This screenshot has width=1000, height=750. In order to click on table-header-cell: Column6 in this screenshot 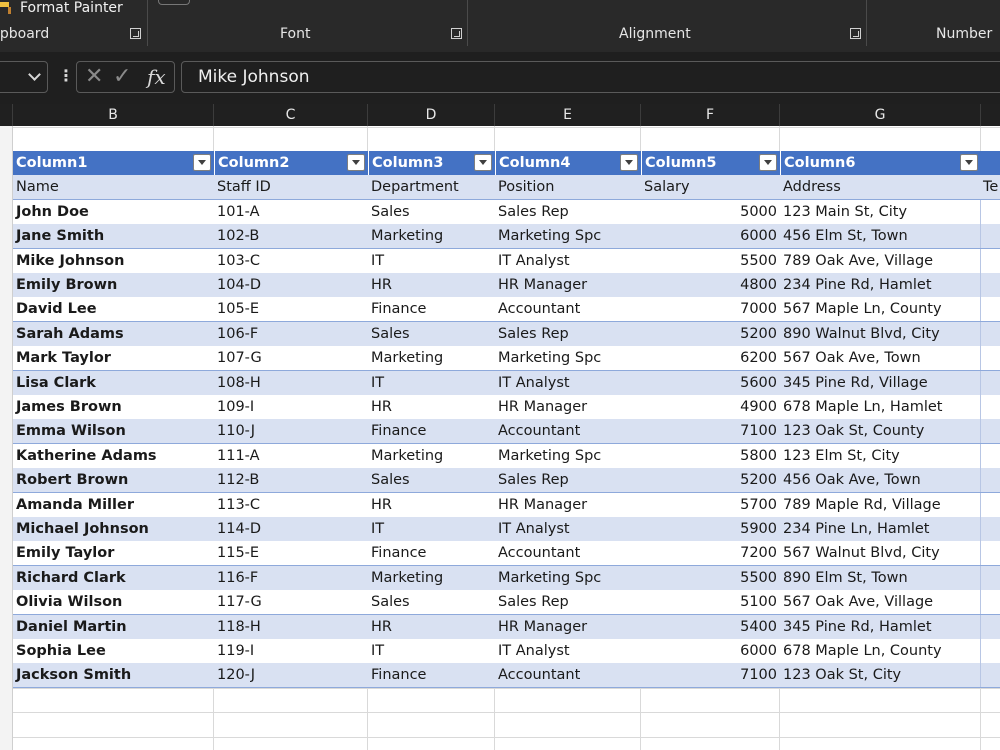, I will do `click(880, 163)`.